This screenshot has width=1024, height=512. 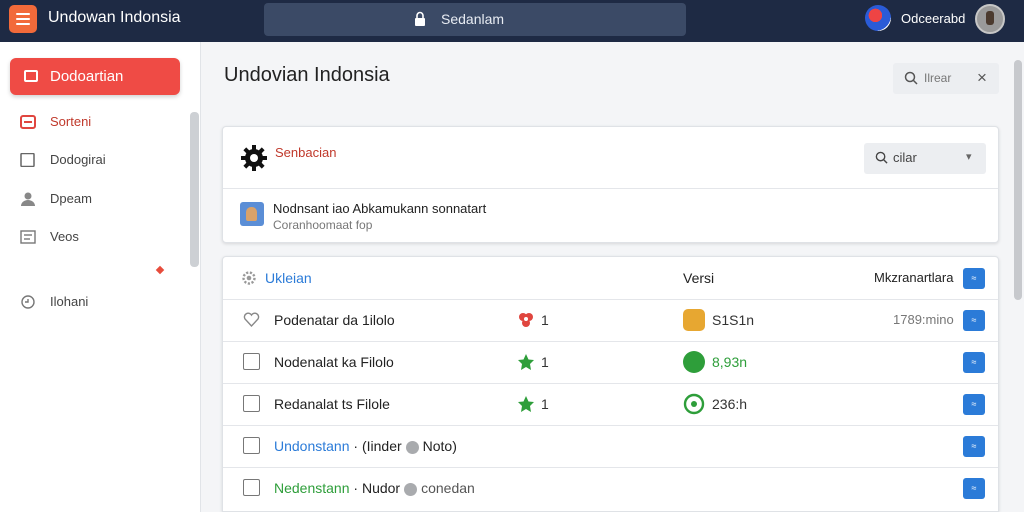 What do you see at coordinates (905, 157) in the screenshot?
I see `select-value: cilar` at bounding box center [905, 157].